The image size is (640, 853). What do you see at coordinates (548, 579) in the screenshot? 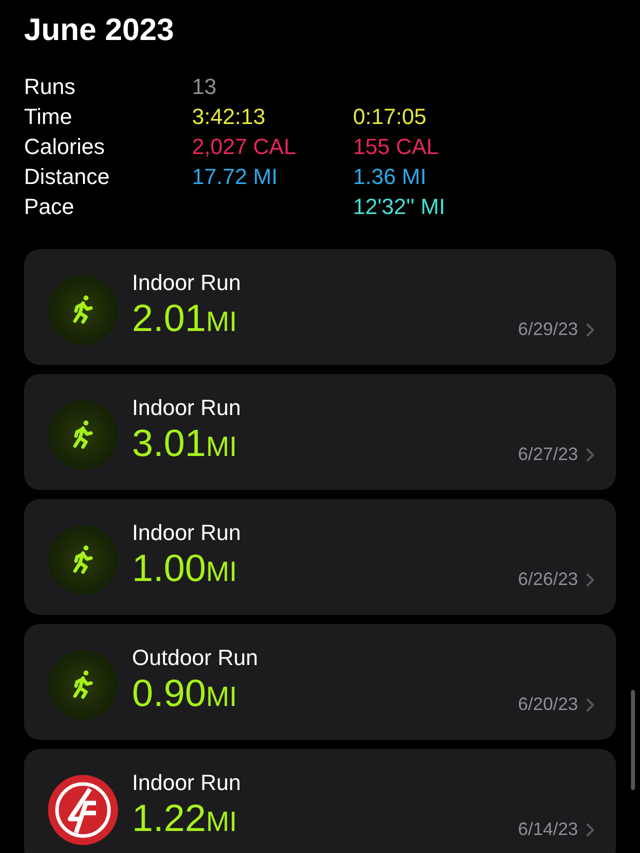
I see `workout-date: 6/26/23` at bounding box center [548, 579].